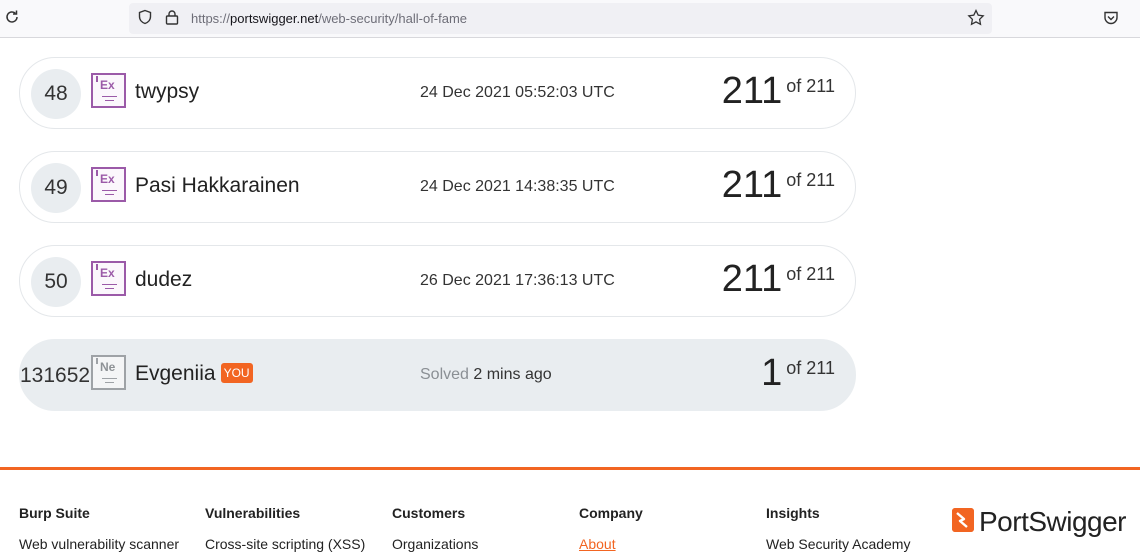  Describe the element at coordinates (274, 18) in the screenshot. I see `url-domain: portswigger.net` at that location.